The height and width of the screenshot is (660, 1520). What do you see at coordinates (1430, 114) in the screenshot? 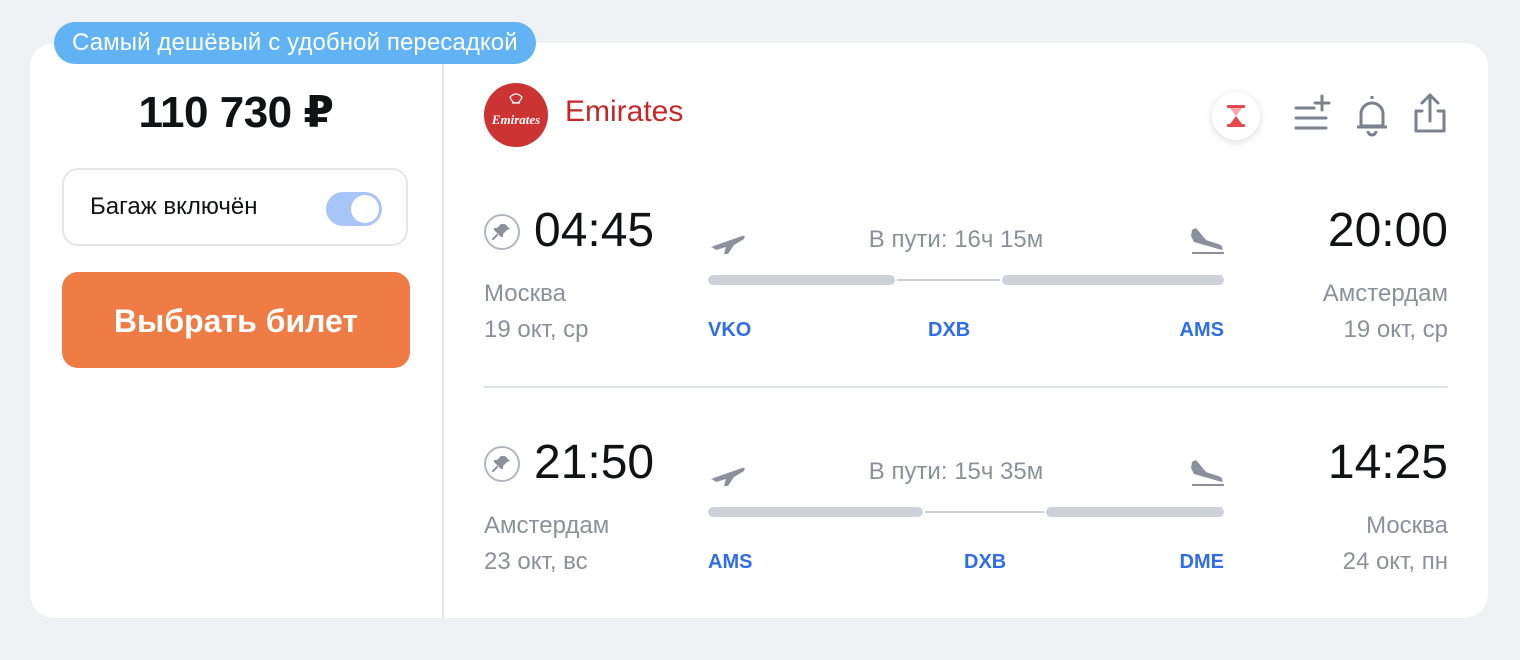
I see `share-icon` at bounding box center [1430, 114].